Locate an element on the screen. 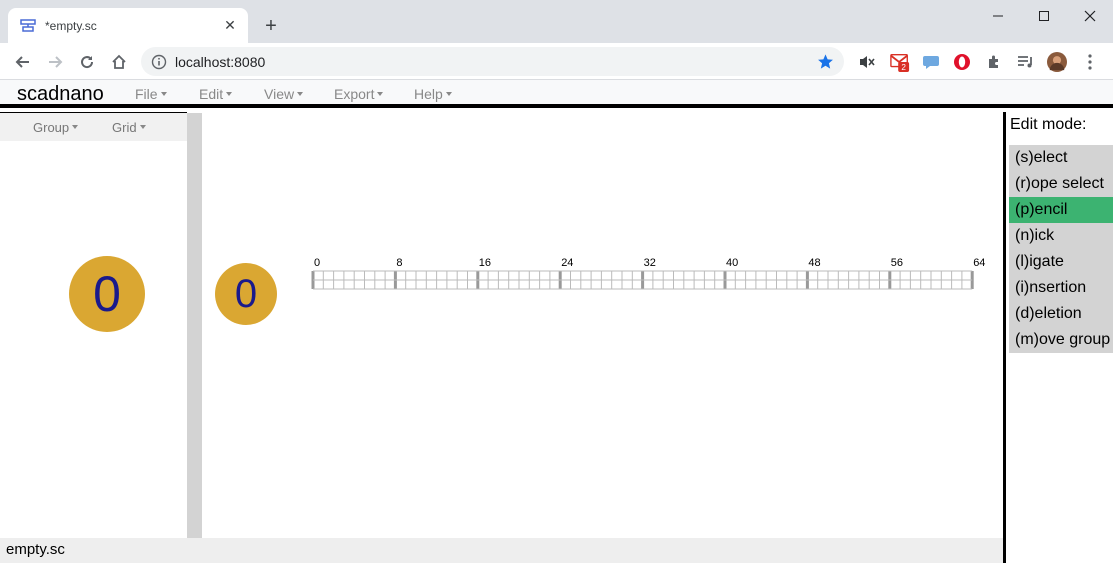 Image resolution: width=1113 pixels, height=563 pixels. menu-edit: Edit is located at coordinates (215, 94).